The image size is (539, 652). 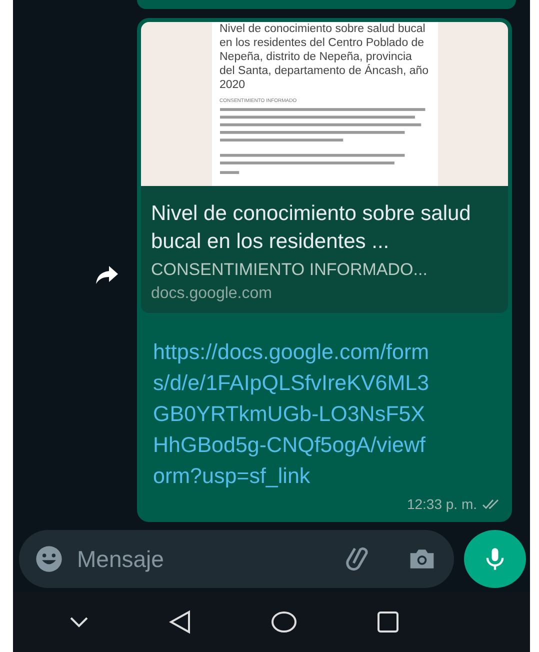 I want to click on camera-icon, so click(x=422, y=559).